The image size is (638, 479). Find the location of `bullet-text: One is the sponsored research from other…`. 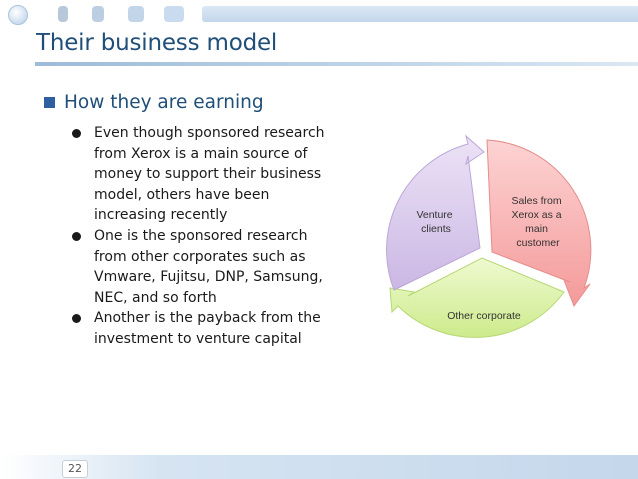

bullet-text: One is the sponsored research from other… is located at coordinates (208, 266).